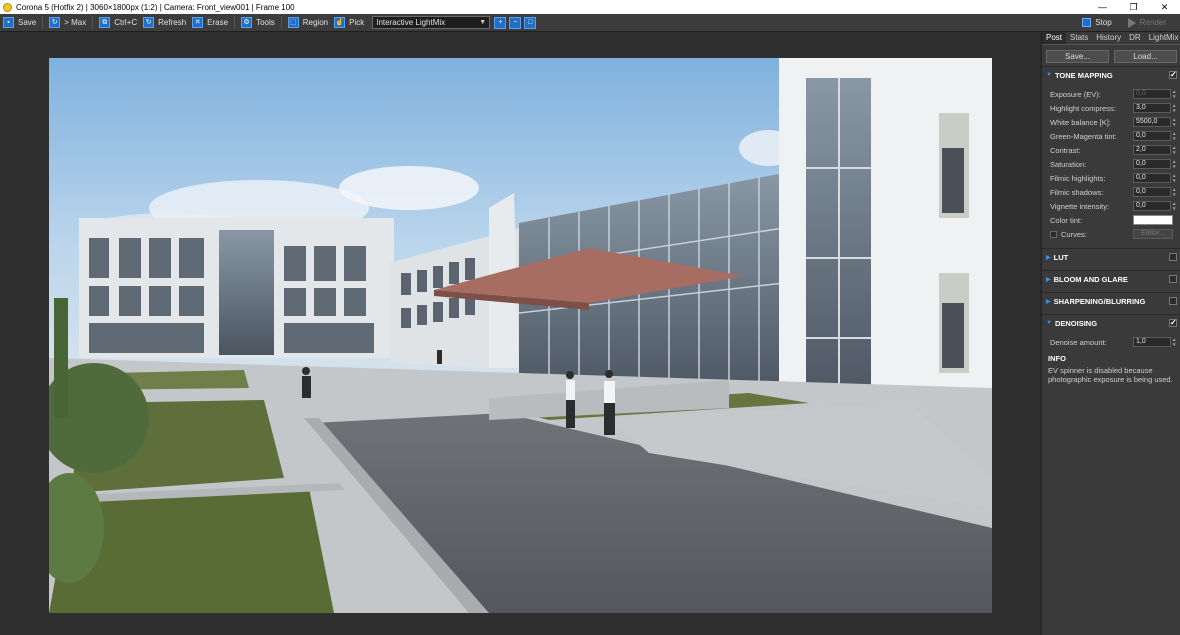  What do you see at coordinates (1057, 358) in the screenshot?
I see `info-heading: INFO` at bounding box center [1057, 358].